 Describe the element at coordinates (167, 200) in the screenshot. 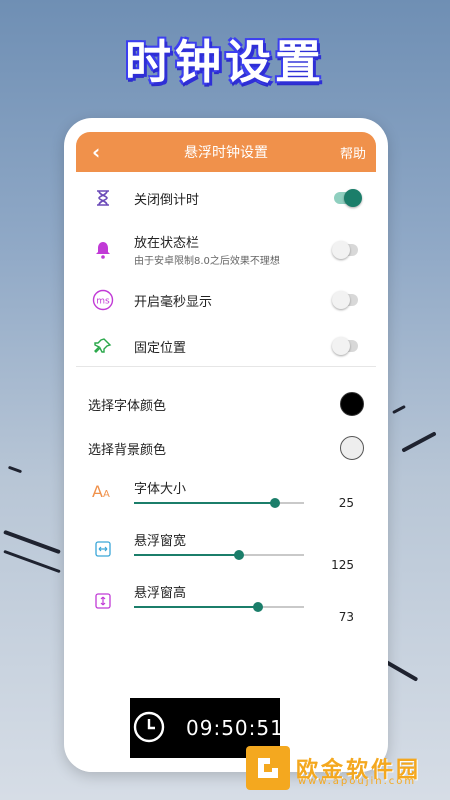

I see `toggle-label: 关闭倒计时` at that location.